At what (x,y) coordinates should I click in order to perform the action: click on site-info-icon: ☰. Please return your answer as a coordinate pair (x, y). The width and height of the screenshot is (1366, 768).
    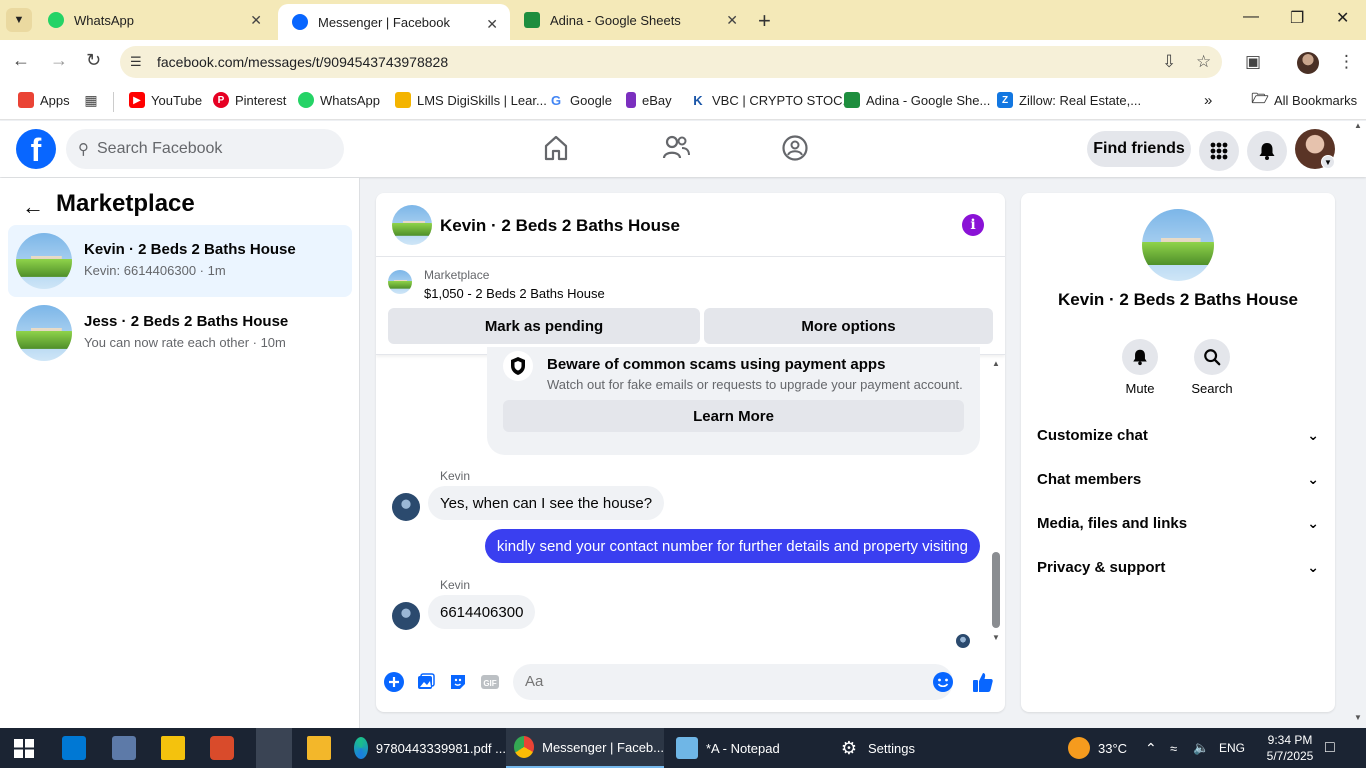
    Looking at the image, I should click on (139, 62).